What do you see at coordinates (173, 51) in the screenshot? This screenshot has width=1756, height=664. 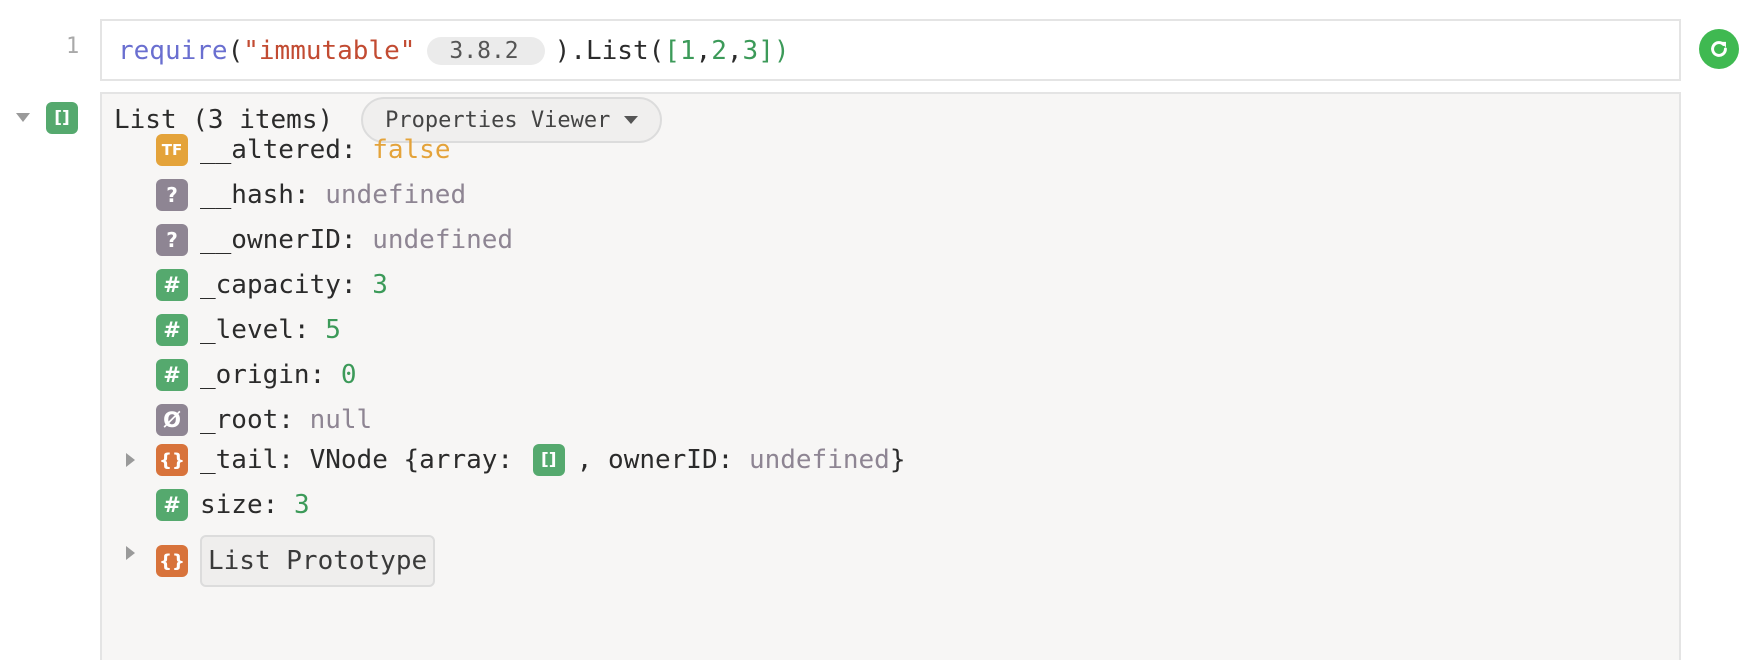 I see `code-function: require` at bounding box center [173, 51].